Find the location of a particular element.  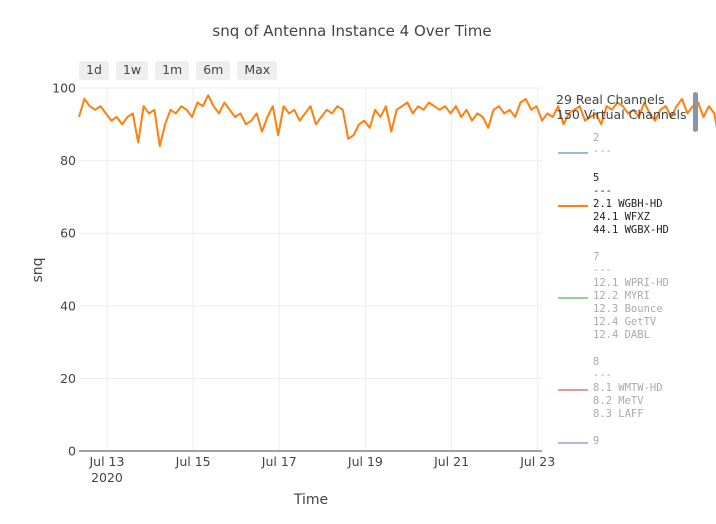

legend-item-label: 8 --- 8.1 WMTW-HD 8.2 MeTV 8.3 LAFF is located at coordinates (628, 388).